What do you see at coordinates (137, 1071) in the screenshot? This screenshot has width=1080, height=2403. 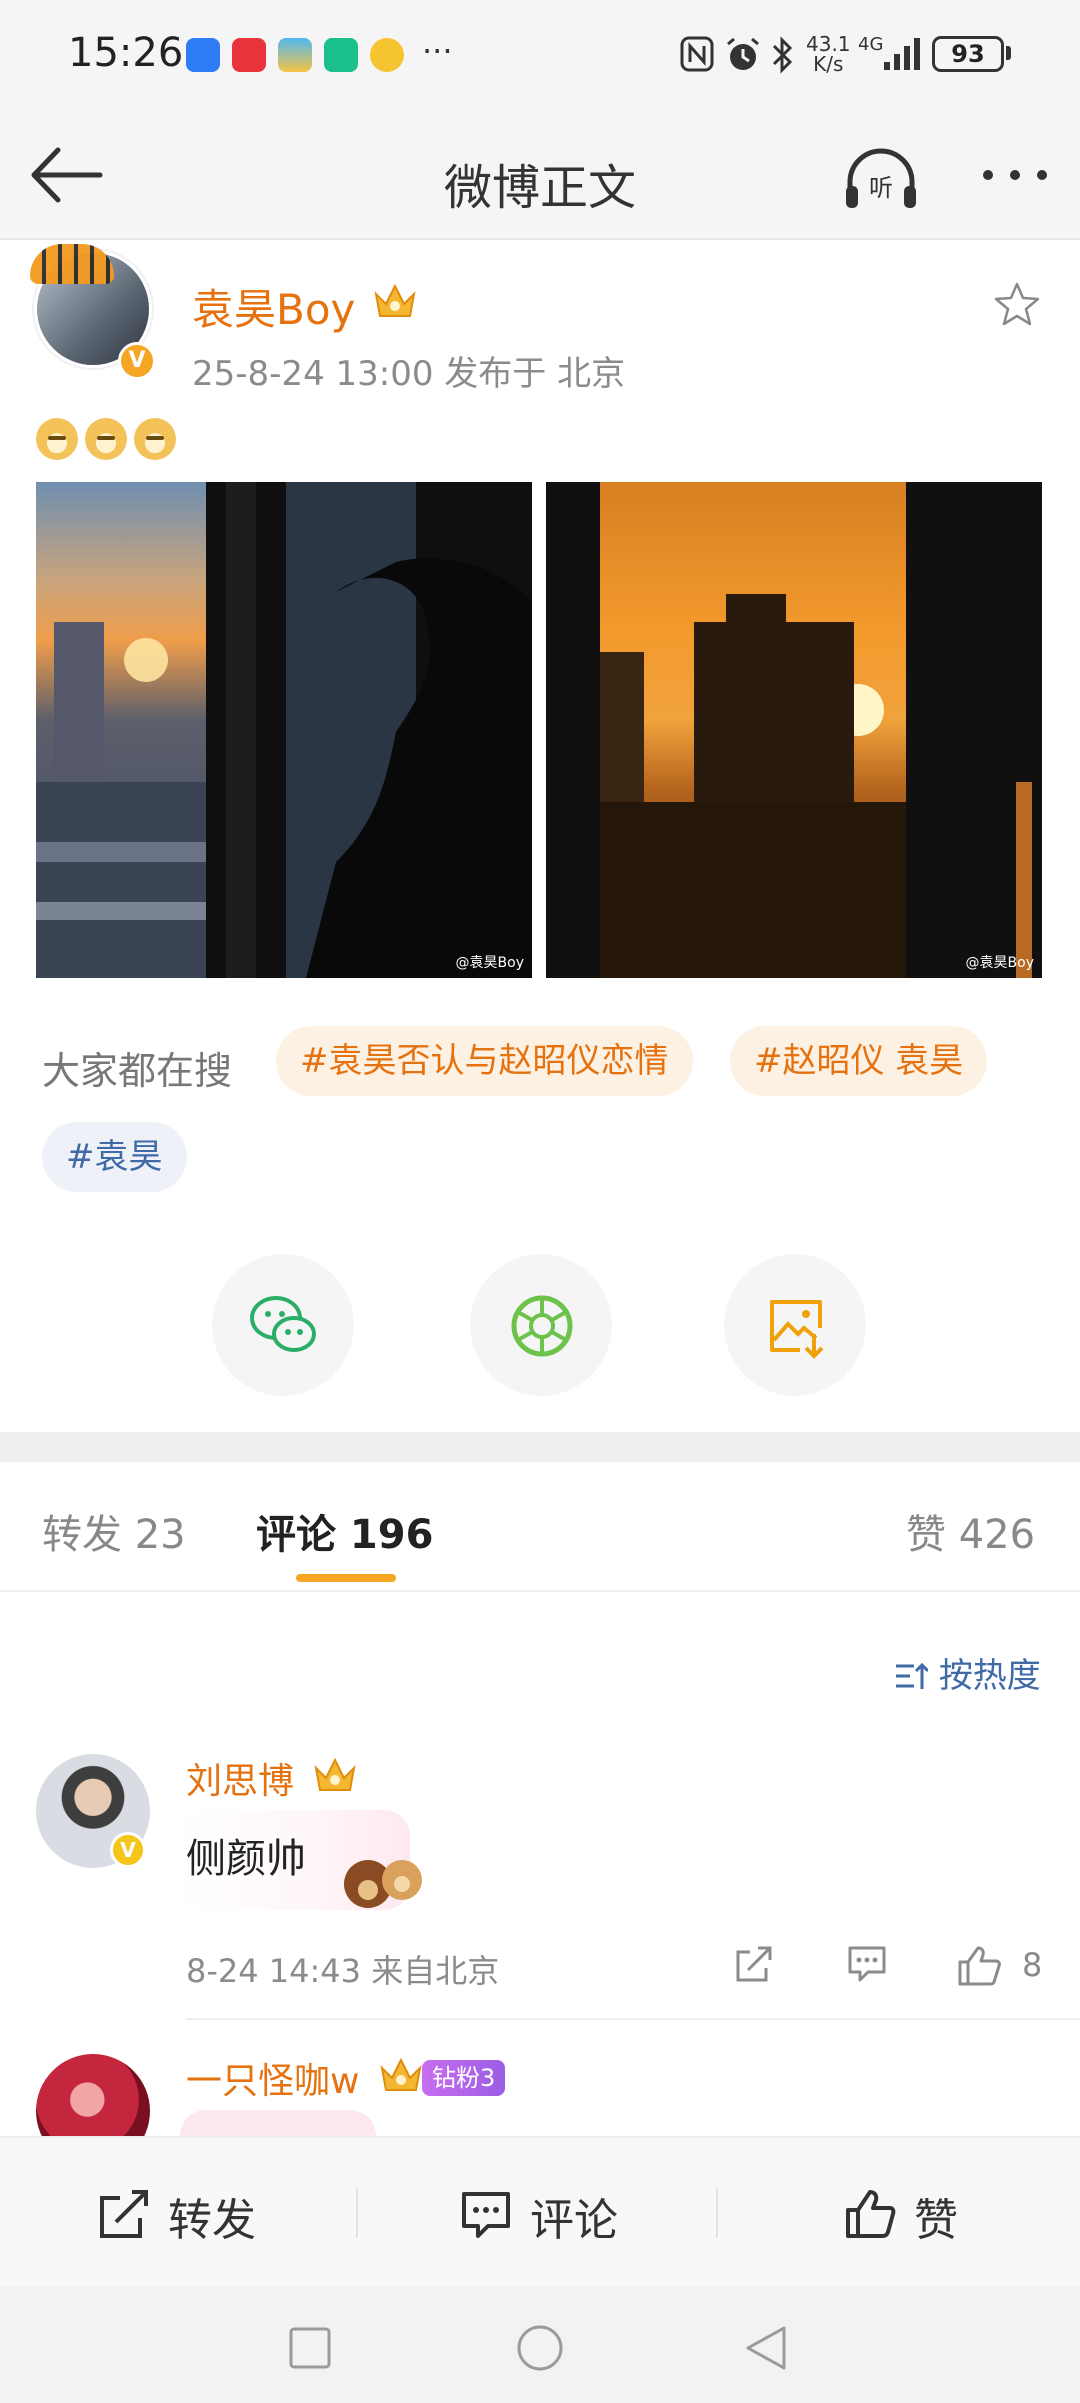 I see `trending-search-label: 大家都在搜` at bounding box center [137, 1071].